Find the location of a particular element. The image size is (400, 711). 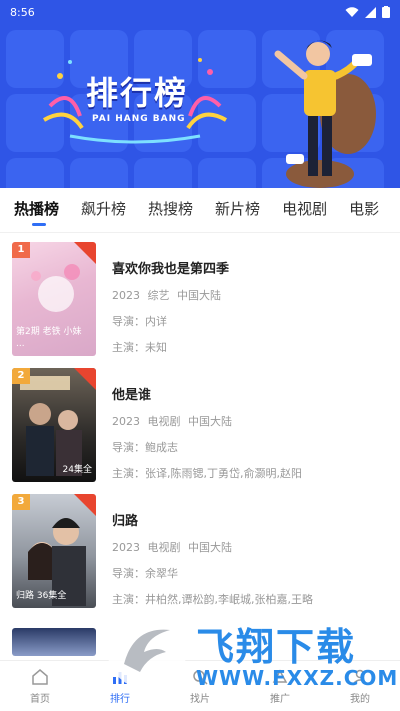

rank-badge: 3 is located at coordinates (21, 502).